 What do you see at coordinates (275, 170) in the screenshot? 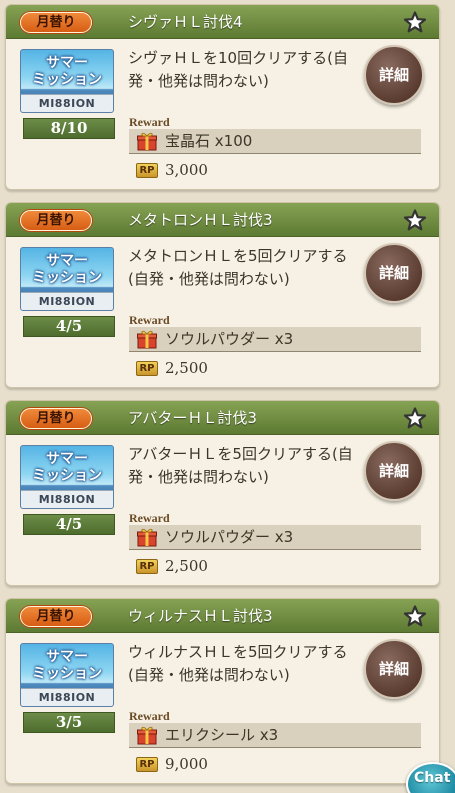
I see `reward-rp-row: RP 3,000` at bounding box center [275, 170].